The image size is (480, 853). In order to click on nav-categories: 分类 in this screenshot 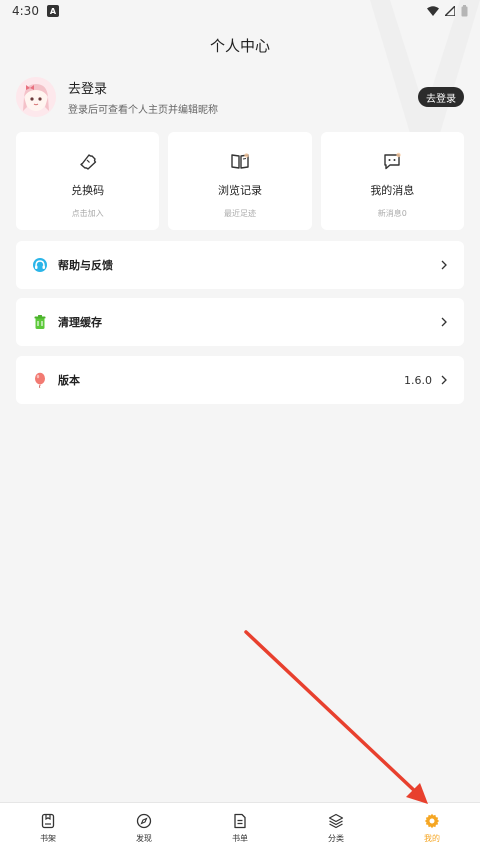, I will do `click(336, 828)`.